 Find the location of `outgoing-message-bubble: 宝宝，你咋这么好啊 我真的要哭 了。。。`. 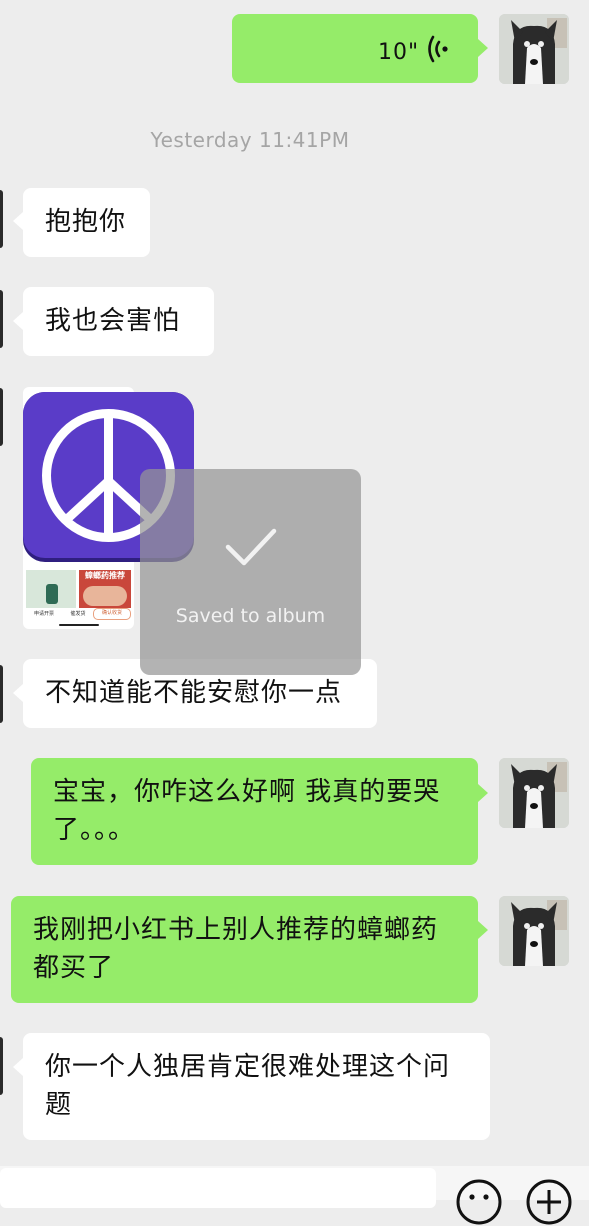

outgoing-message-bubble: 宝宝，你咋这么好啊 我真的要哭 了。。。 is located at coordinates (254, 811).